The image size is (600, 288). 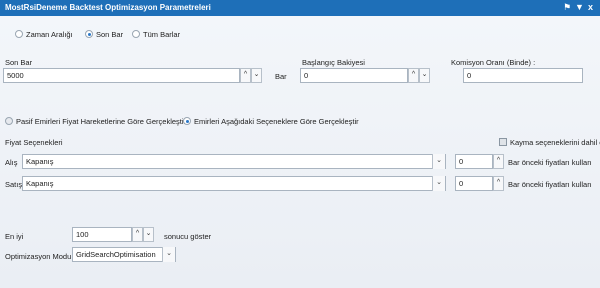 I want to click on window-menu-icon: ▼, so click(x=579, y=7).